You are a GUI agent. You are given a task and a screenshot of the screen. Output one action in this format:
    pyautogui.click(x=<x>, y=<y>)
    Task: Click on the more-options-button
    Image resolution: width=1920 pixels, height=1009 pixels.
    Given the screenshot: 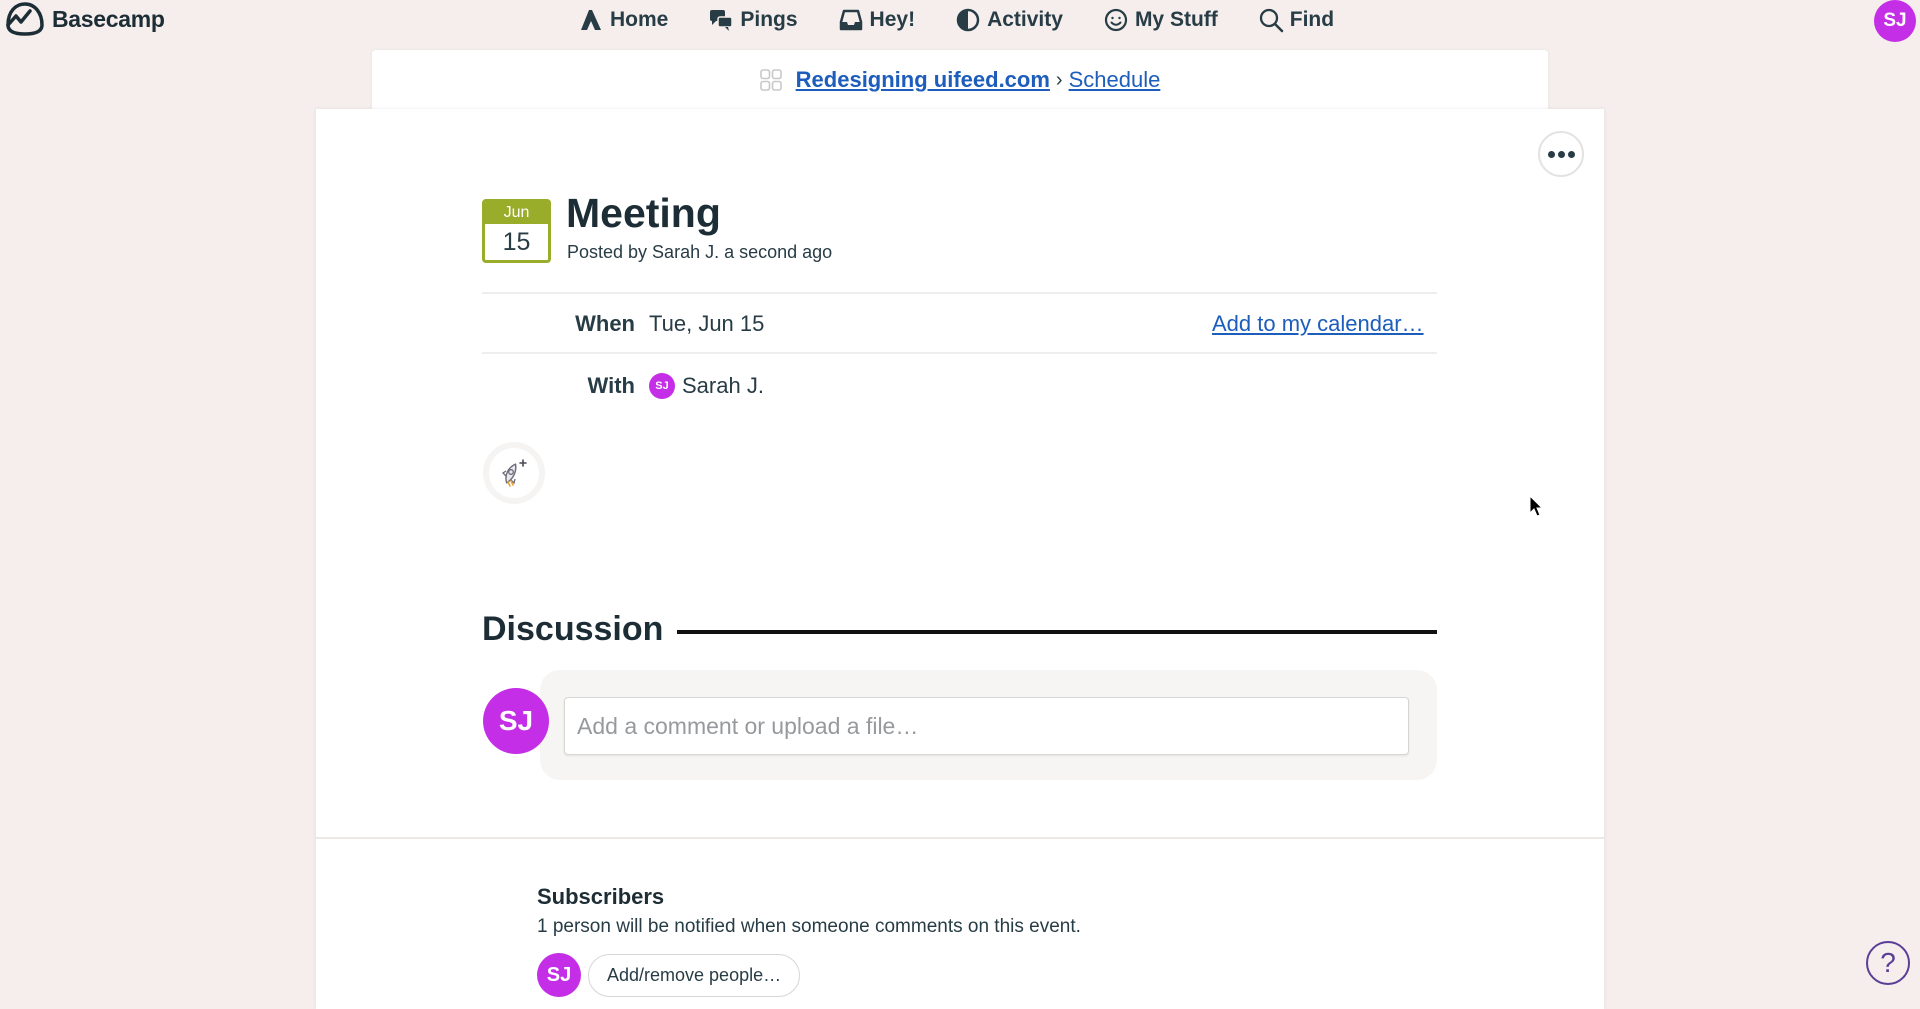 What is the action you would take?
    pyautogui.click(x=1561, y=154)
    